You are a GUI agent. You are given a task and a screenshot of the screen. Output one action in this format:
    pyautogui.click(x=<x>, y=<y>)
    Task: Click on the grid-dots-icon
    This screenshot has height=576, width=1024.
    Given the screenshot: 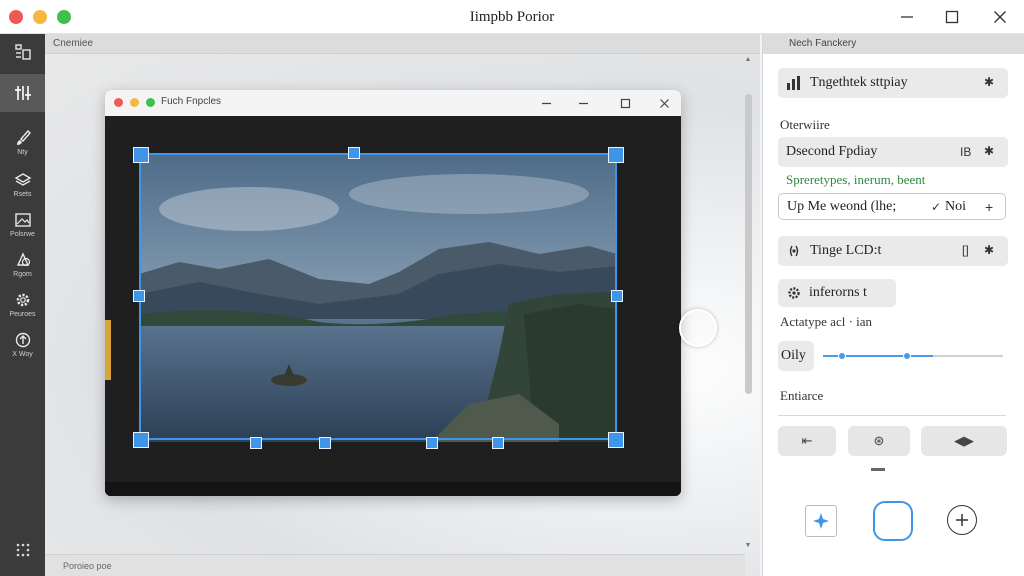 What is the action you would take?
    pyautogui.click(x=23, y=550)
    